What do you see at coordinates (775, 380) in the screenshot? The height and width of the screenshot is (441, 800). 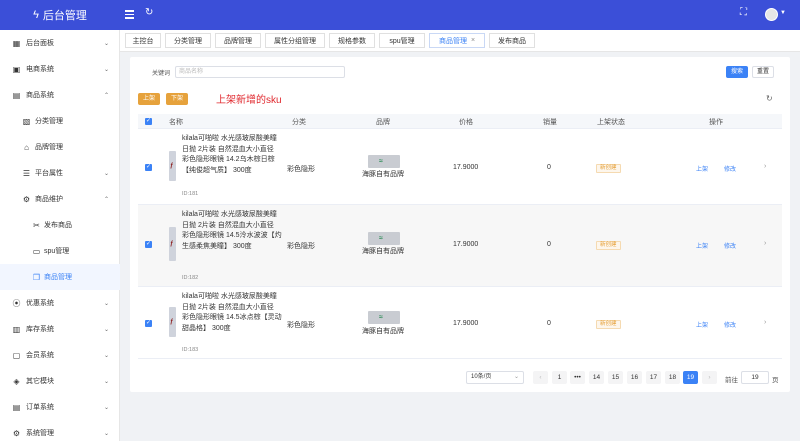 I see `page-suffix-label: 页` at bounding box center [775, 380].